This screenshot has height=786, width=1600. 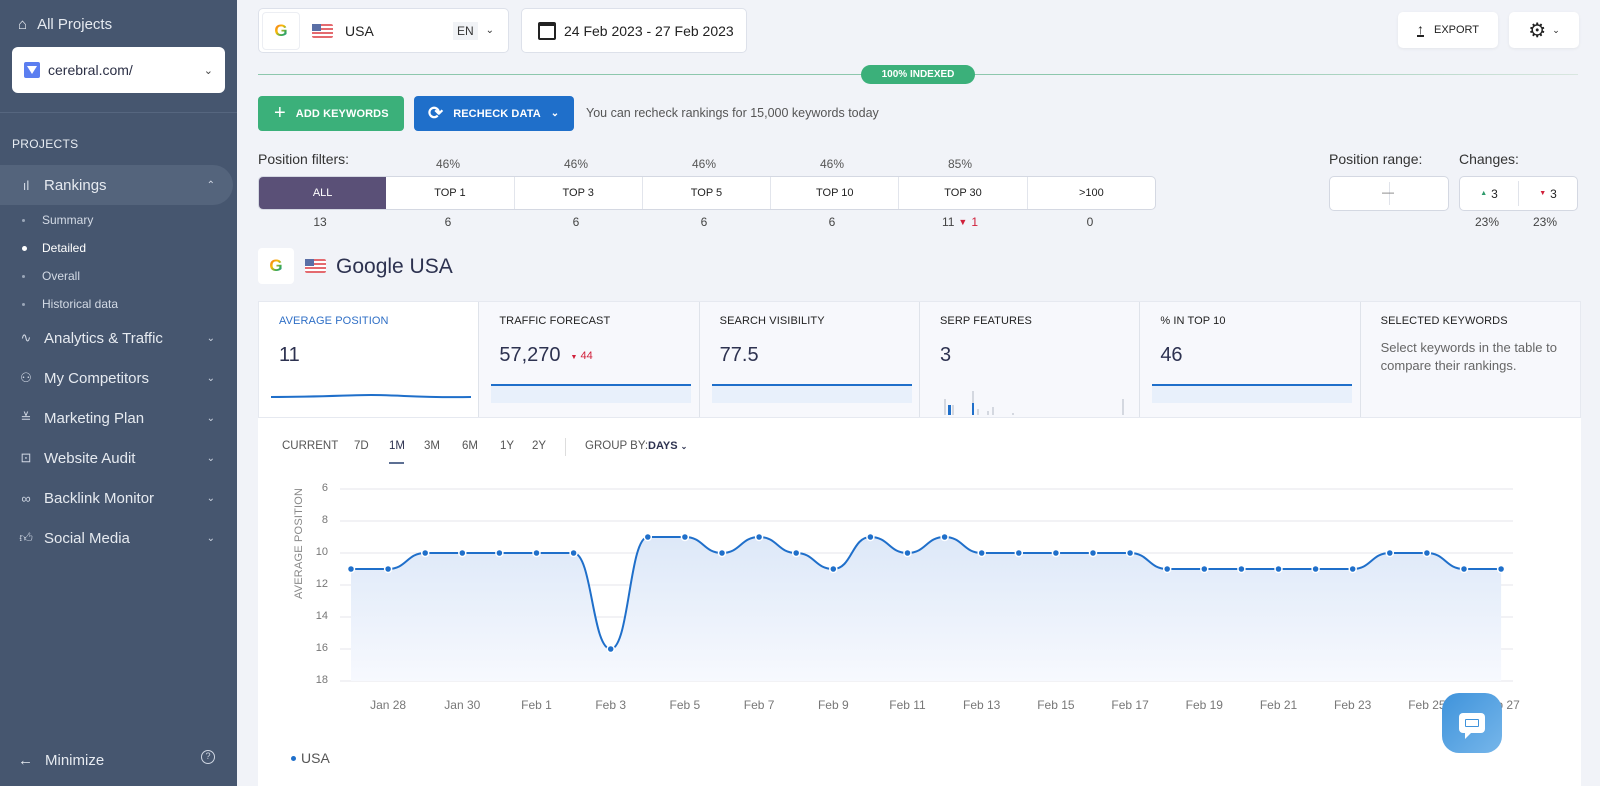 I want to click on changes-filter: ▲ 3 ▼ 3, so click(x=1518, y=193).